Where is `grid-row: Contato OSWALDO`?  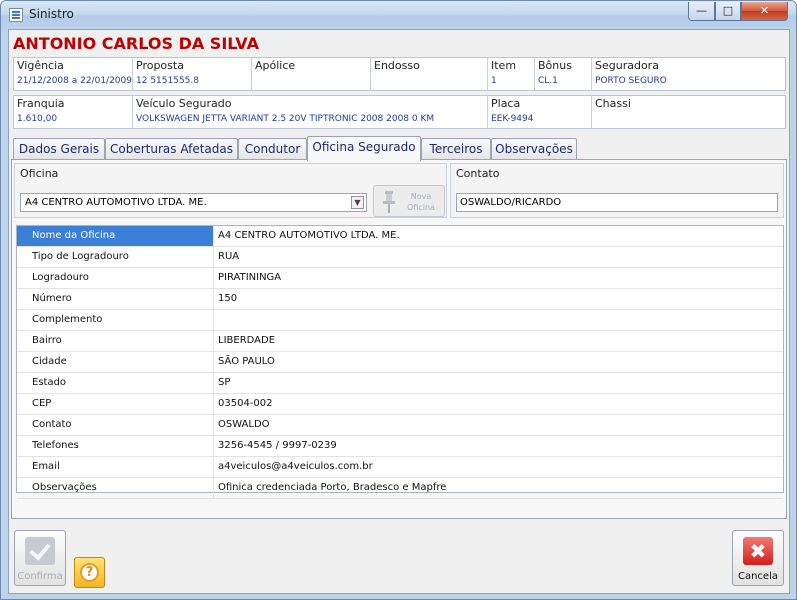 grid-row: Contato OSWALDO is located at coordinates (400, 425).